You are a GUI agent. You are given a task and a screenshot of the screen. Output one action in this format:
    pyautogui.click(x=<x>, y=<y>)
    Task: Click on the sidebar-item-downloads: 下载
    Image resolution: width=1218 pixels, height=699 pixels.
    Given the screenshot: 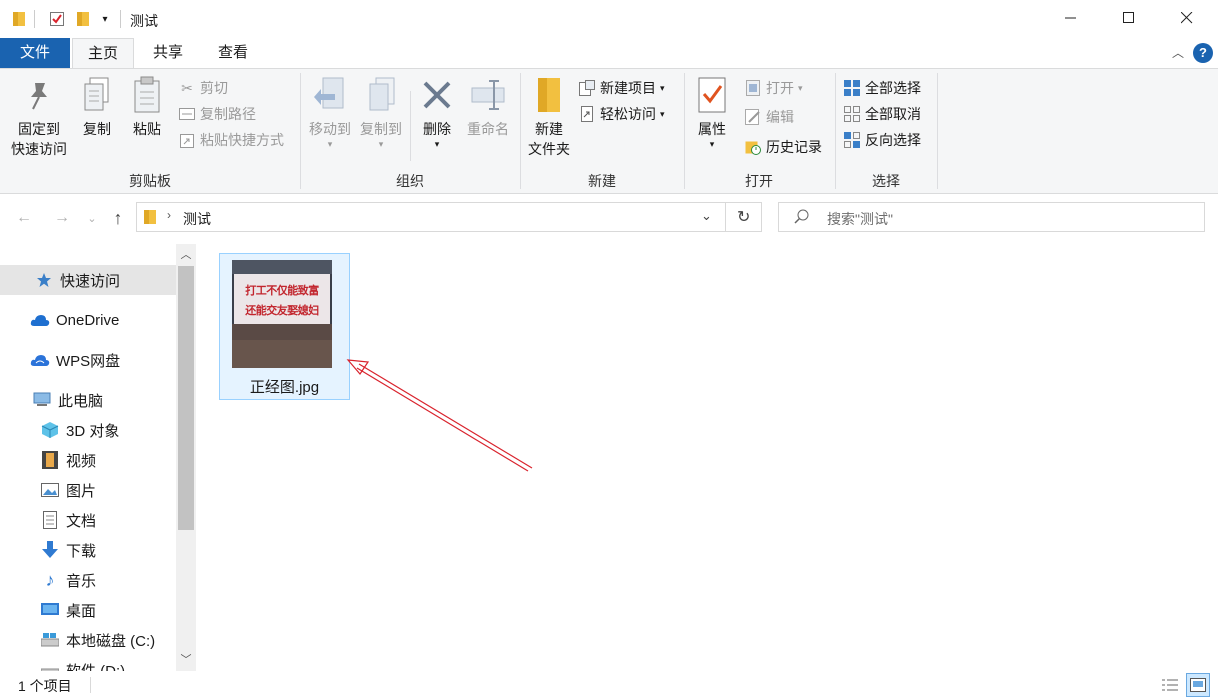 What is the action you would take?
    pyautogui.click(x=88, y=550)
    